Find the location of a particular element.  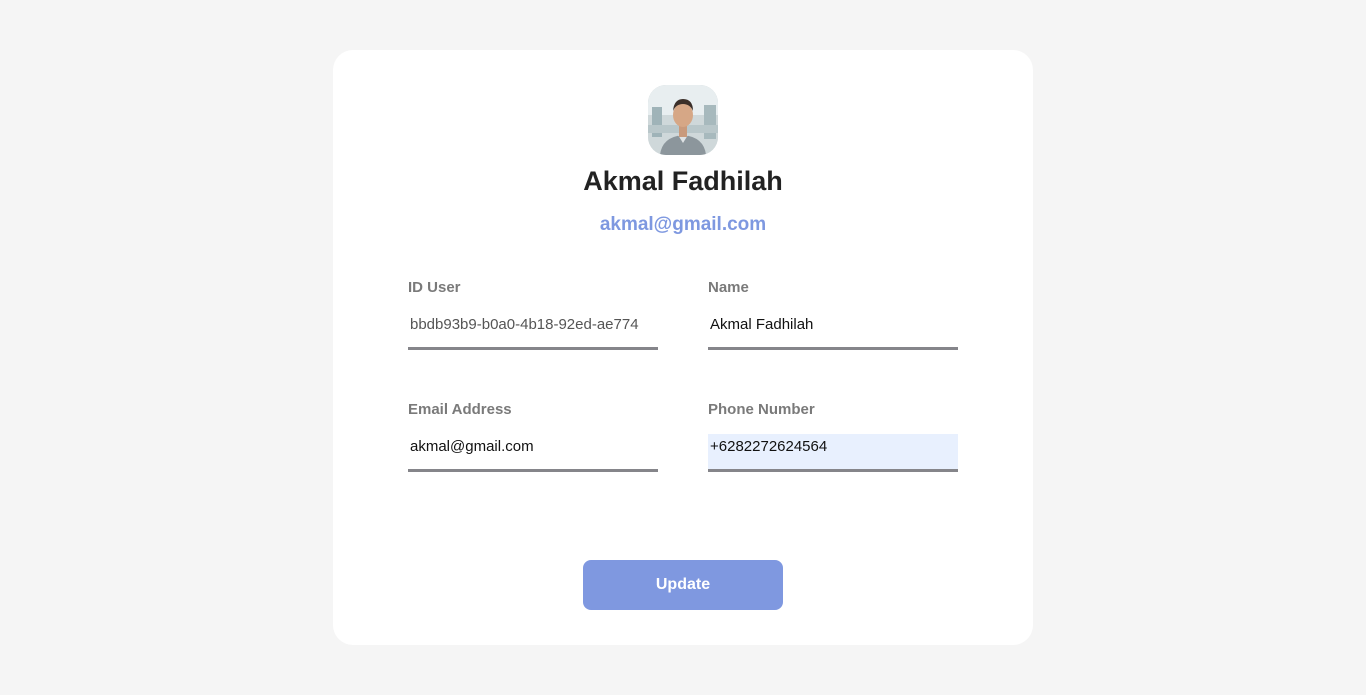

phone-field-group: Phone Number is located at coordinates (833, 436).